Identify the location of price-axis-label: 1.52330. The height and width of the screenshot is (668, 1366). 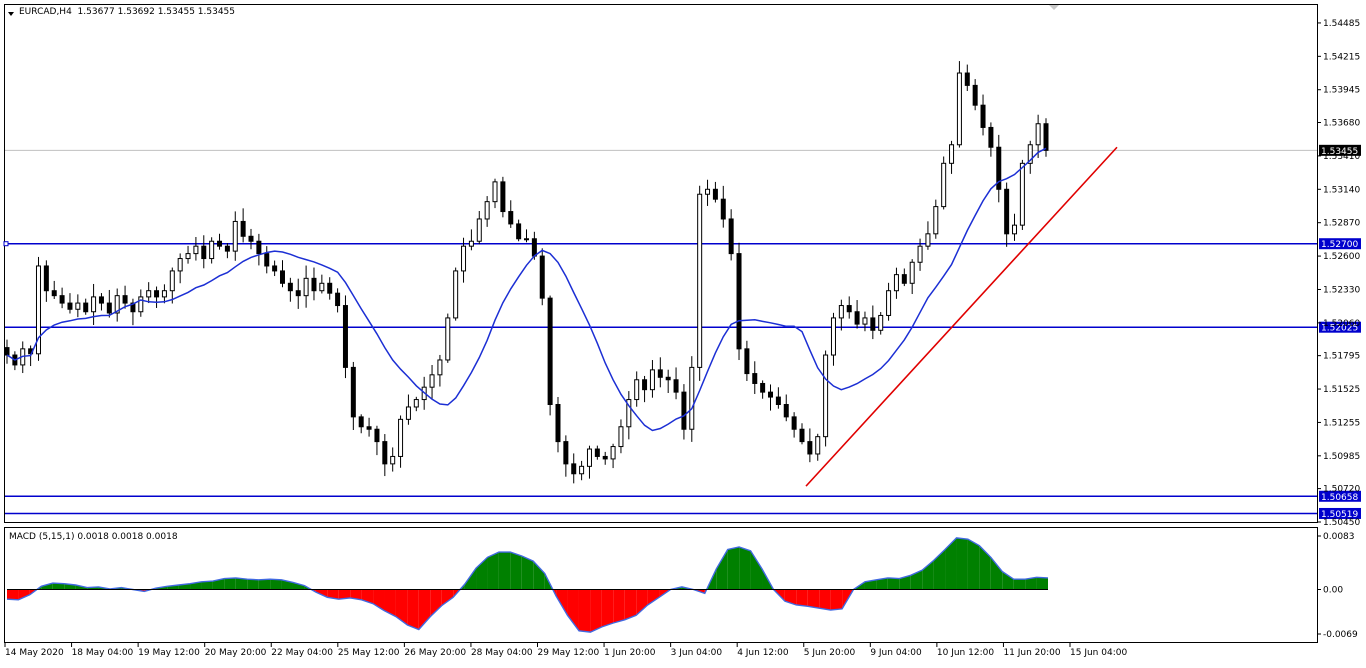
(1341, 290).